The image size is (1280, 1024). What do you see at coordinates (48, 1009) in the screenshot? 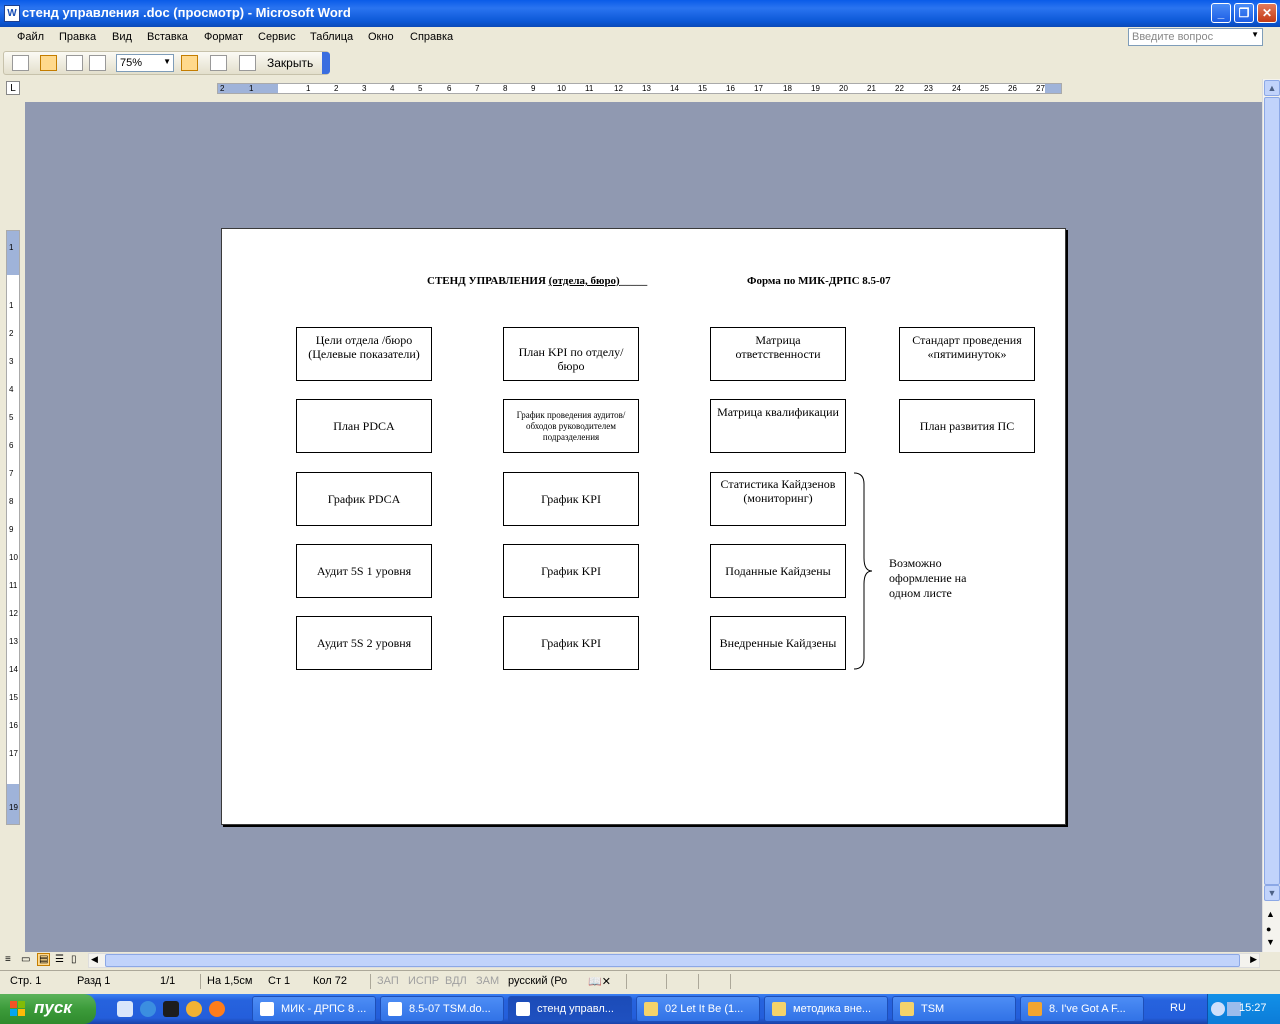
I see `start-button: пуск` at bounding box center [48, 1009].